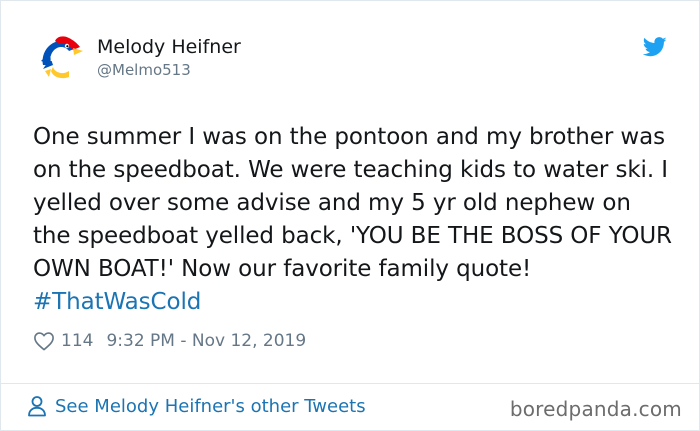  What do you see at coordinates (595, 409) in the screenshot?
I see `watermark: boredpanda.com` at bounding box center [595, 409].